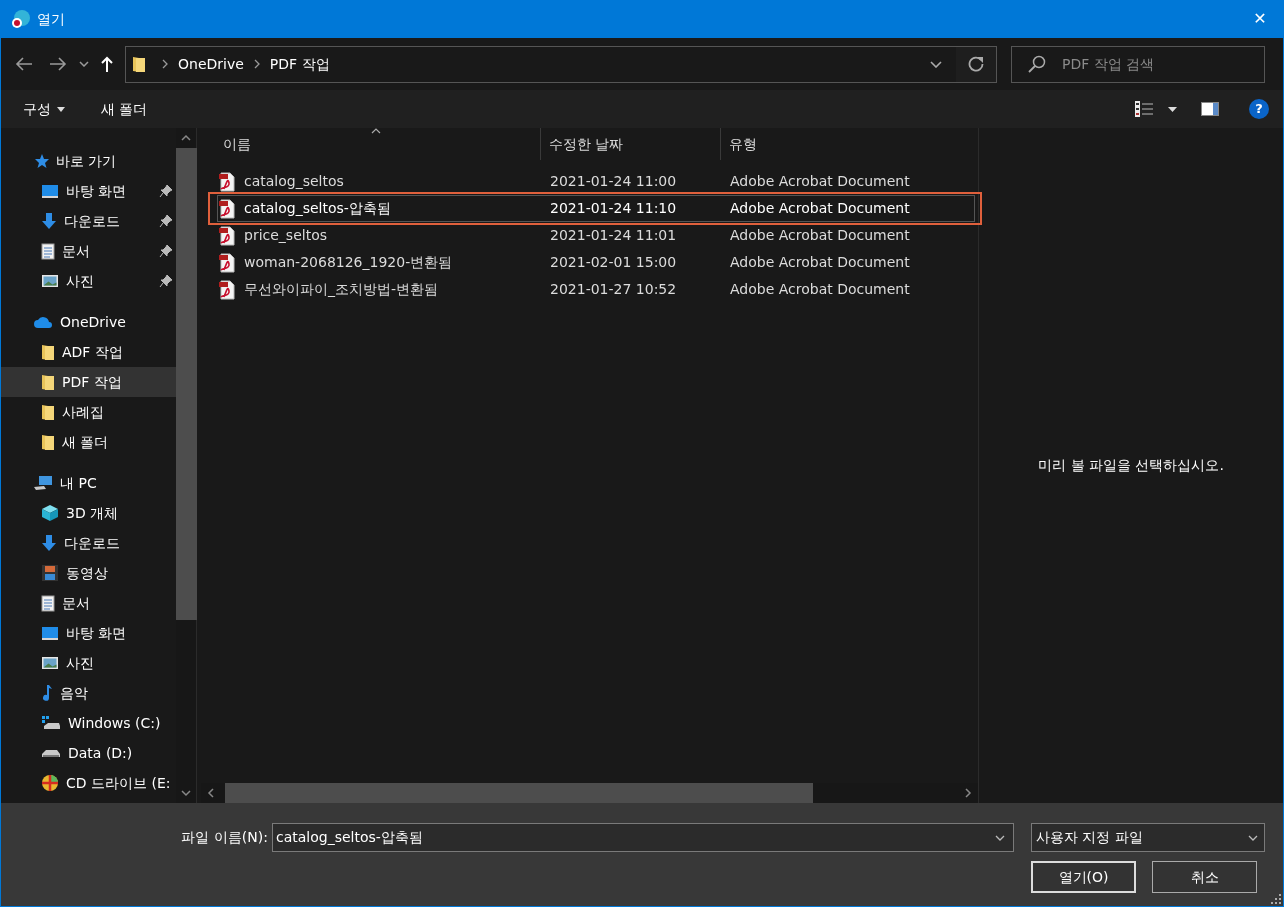  What do you see at coordinates (371, 144) in the screenshot?
I see `column-header: 이름` at bounding box center [371, 144].